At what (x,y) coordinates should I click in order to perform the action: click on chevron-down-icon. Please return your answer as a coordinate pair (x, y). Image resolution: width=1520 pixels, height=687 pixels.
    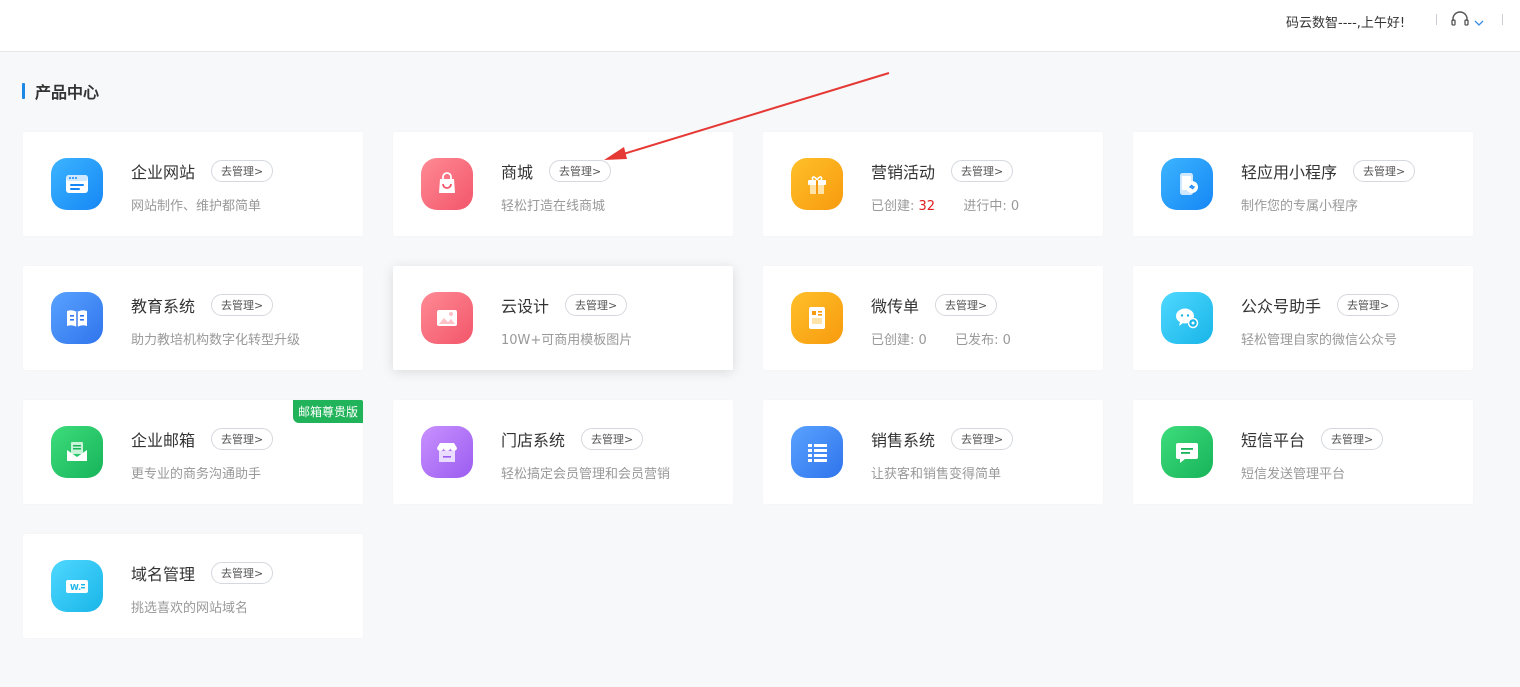
    Looking at the image, I should click on (1479, 19).